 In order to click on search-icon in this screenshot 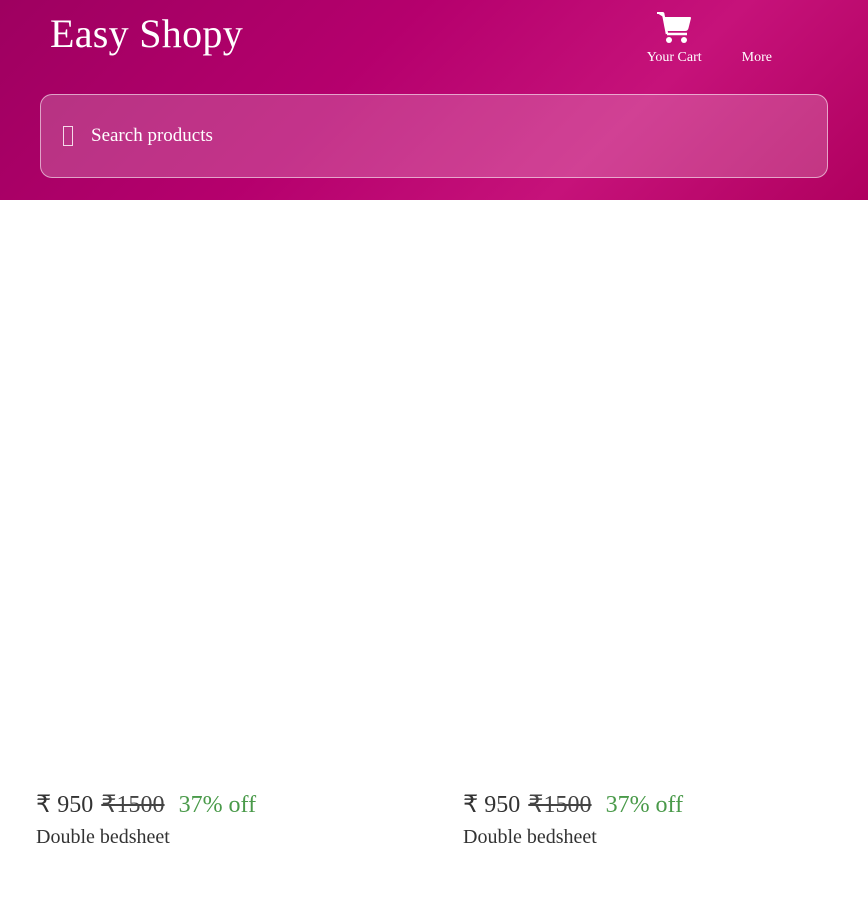, I will do `click(68, 136)`.